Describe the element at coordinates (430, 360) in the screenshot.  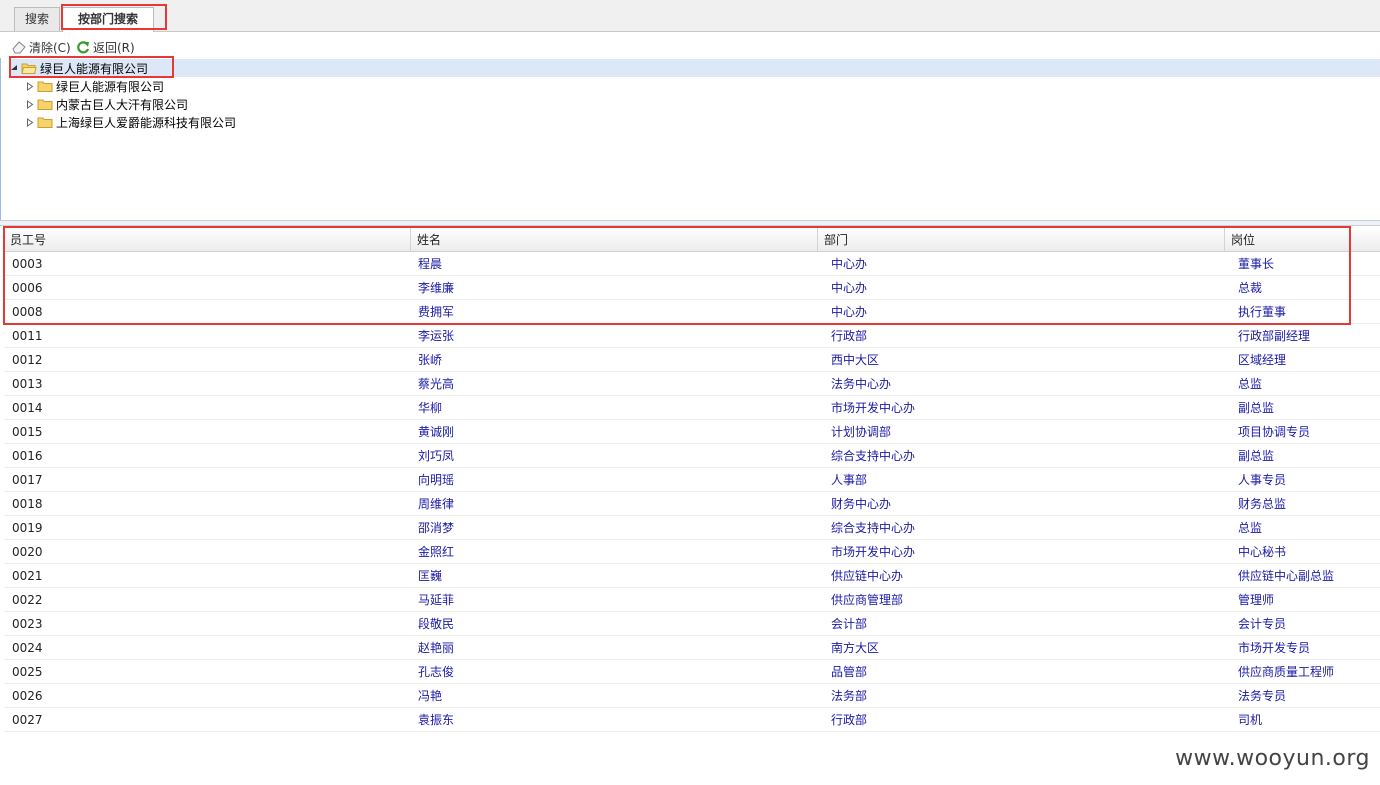
I see `name-link: 张峤` at that location.